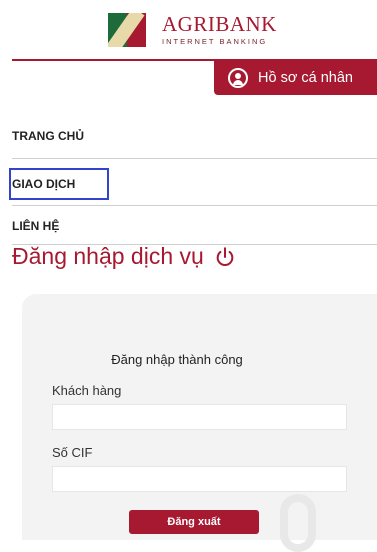 The width and height of the screenshot is (377, 552). I want to click on cif-field, so click(199, 479).